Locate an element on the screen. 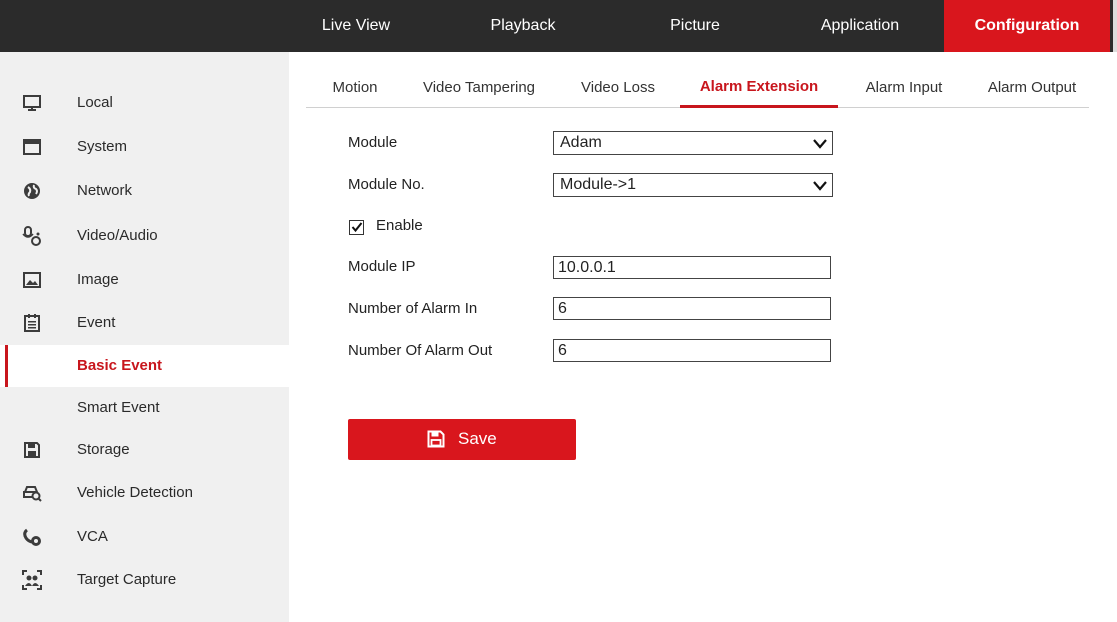  globe-icon is located at coordinates (32, 191).